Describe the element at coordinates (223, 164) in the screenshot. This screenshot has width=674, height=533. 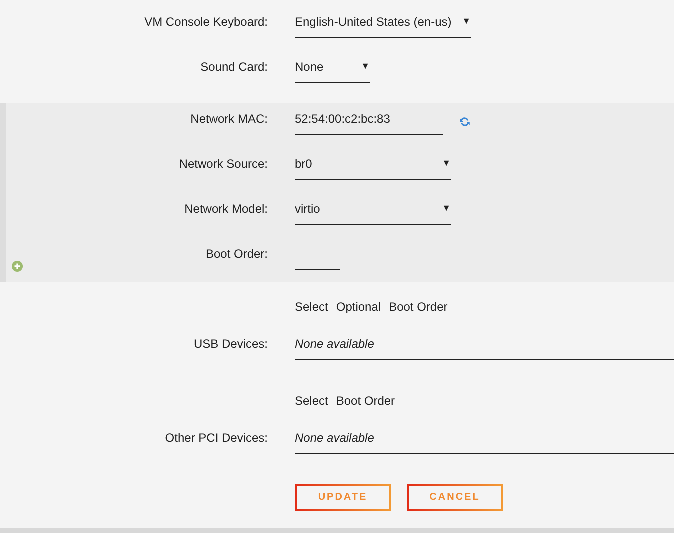
I see `field-label: Network Source:` at that location.